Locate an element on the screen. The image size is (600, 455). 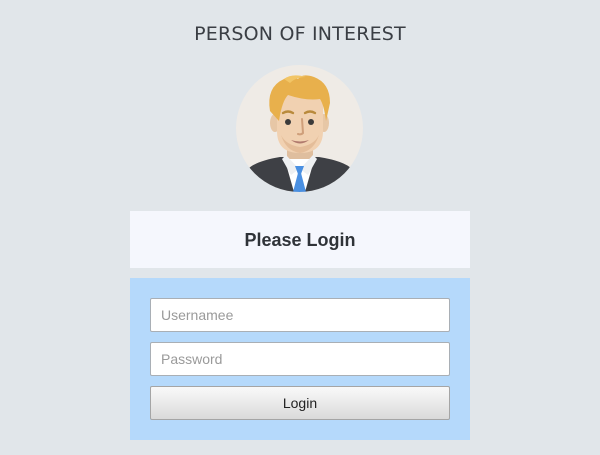
login-heading: Please Login is located at coordinates (300, 240).